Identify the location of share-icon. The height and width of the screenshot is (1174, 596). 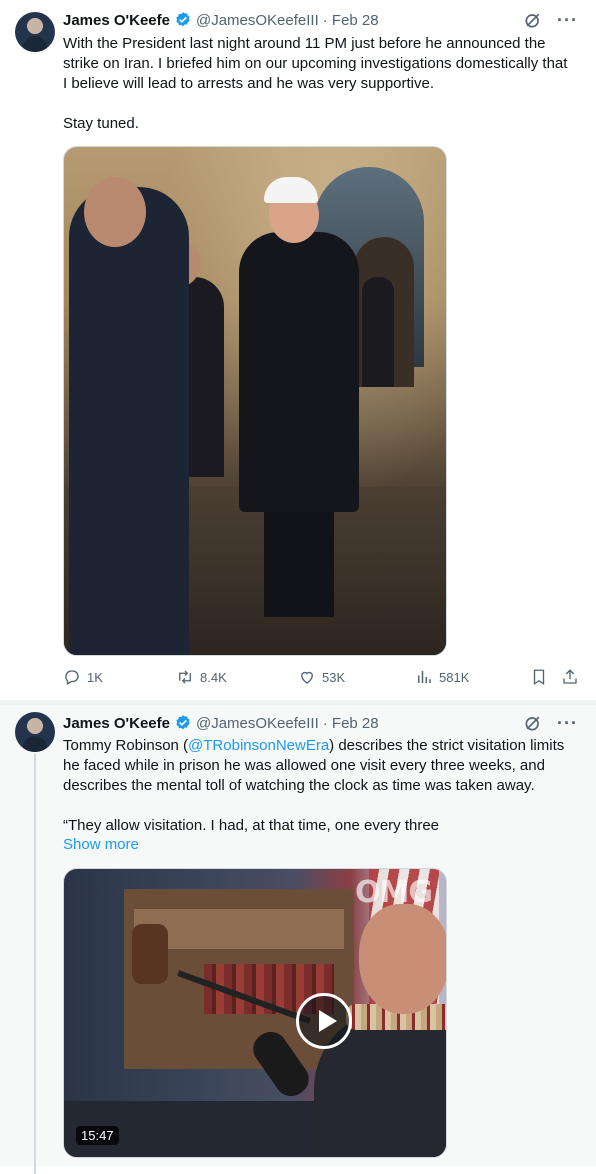
(570, 676).